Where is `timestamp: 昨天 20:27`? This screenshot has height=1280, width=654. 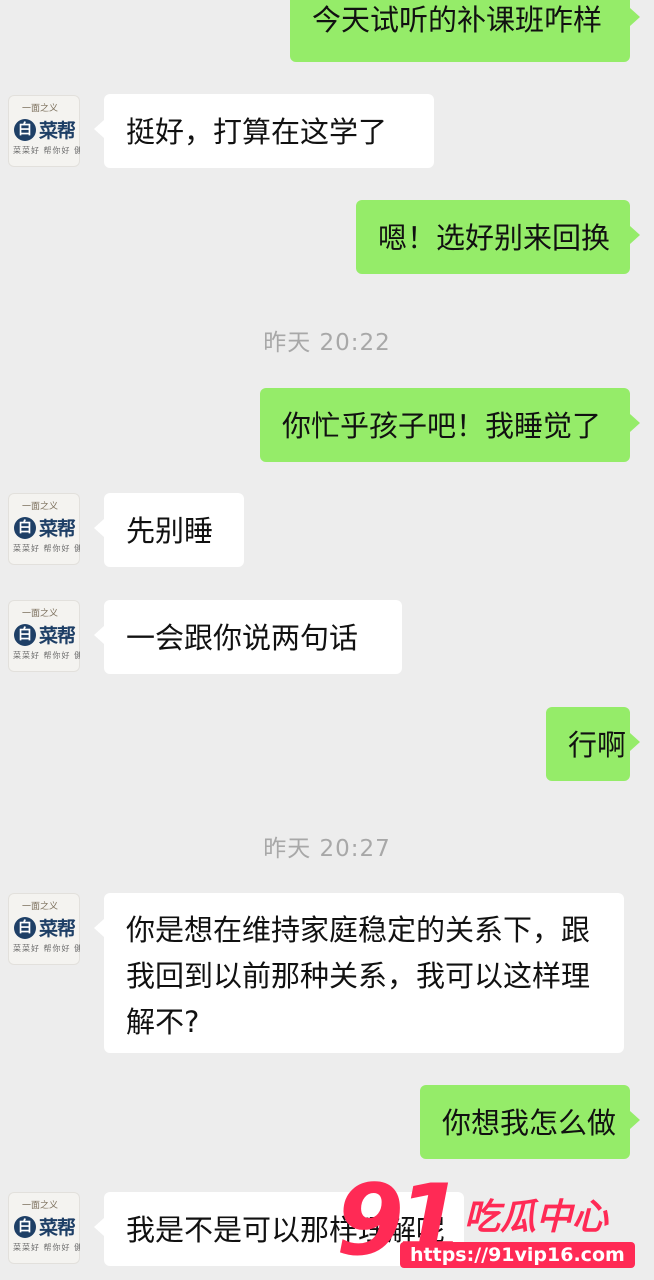
timestamp: 昨天 20:27 is located at coordinates (327, 849).